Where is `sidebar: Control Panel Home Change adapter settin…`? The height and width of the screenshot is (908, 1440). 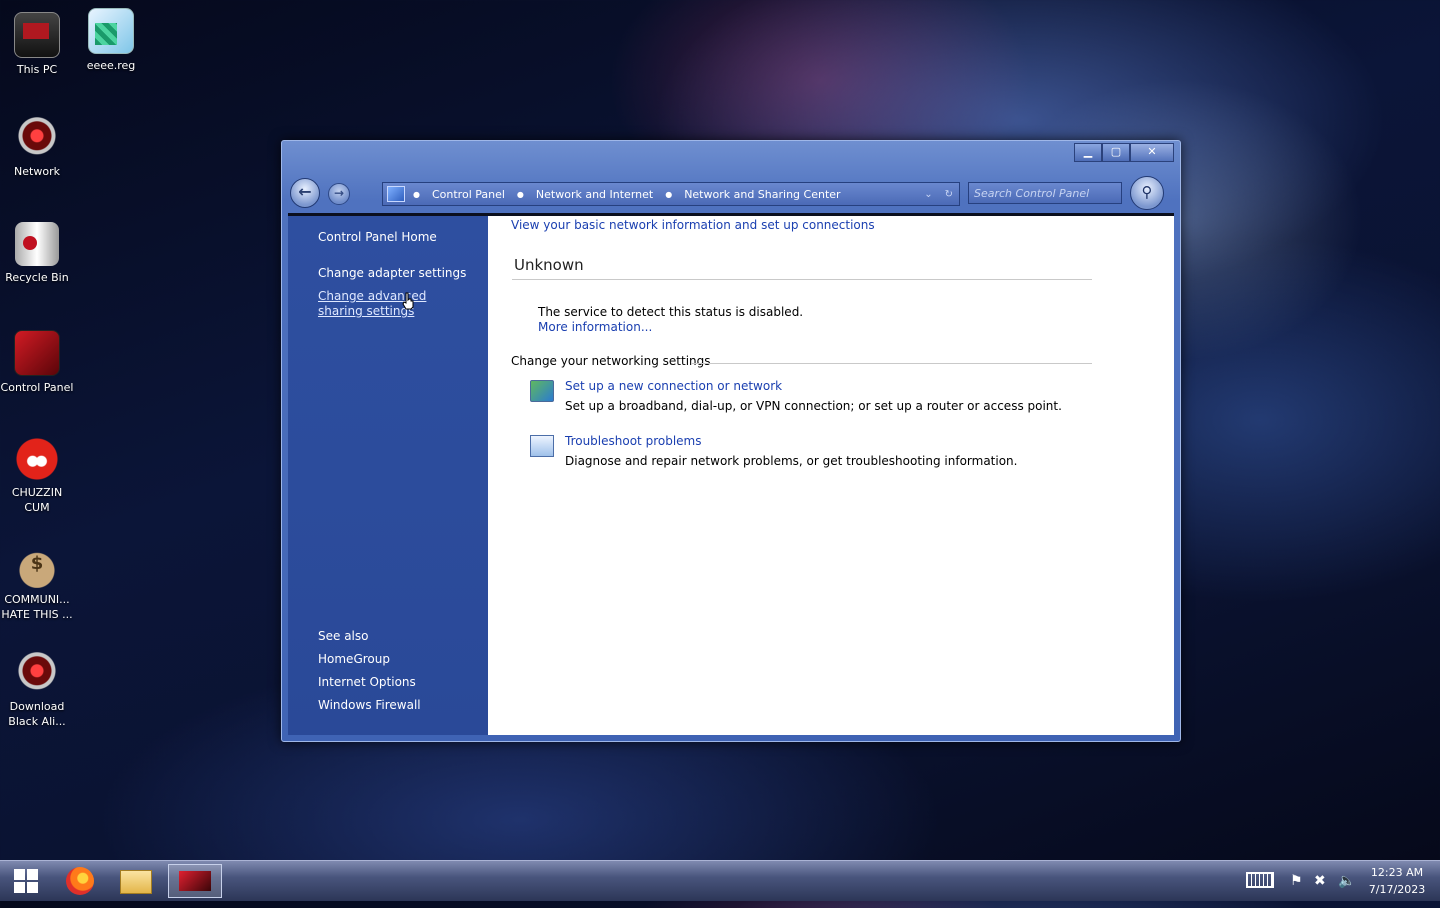 sidebar: Control Panel Home Change adapter settin… is located at coordinates (388, 475).